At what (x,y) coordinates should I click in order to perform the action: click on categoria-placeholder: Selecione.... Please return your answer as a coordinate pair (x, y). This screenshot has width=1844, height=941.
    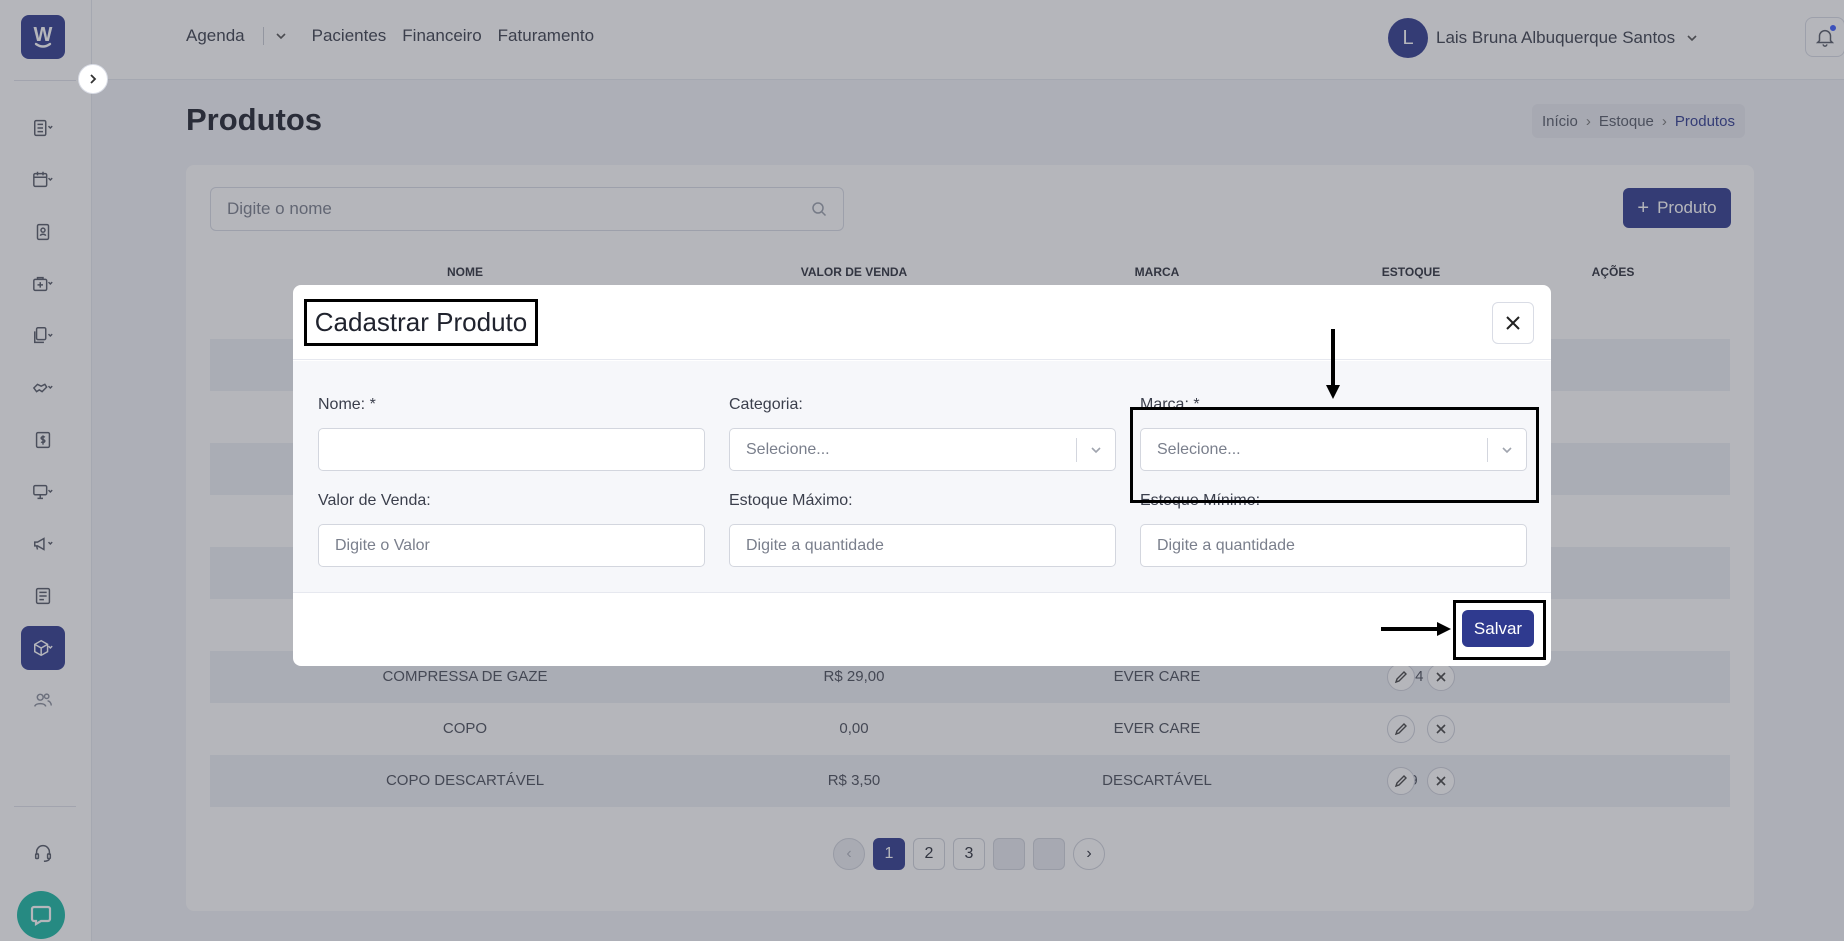
    Looking at the image, I should click on (788, 449).